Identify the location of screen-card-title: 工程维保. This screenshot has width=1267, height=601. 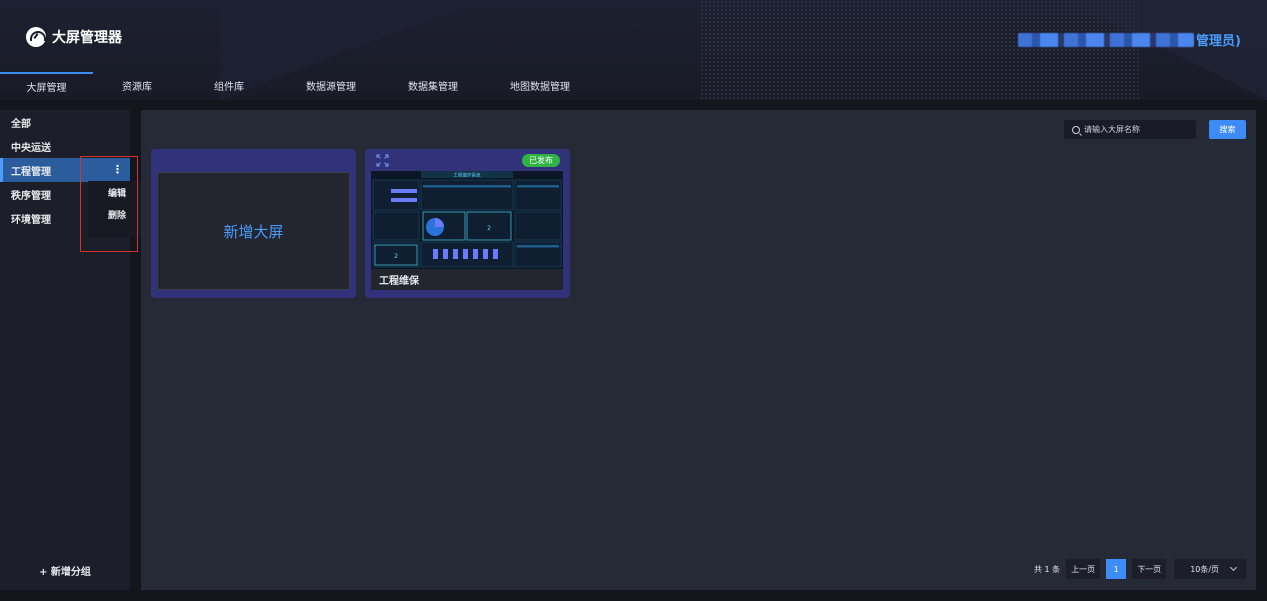
(467, 279).